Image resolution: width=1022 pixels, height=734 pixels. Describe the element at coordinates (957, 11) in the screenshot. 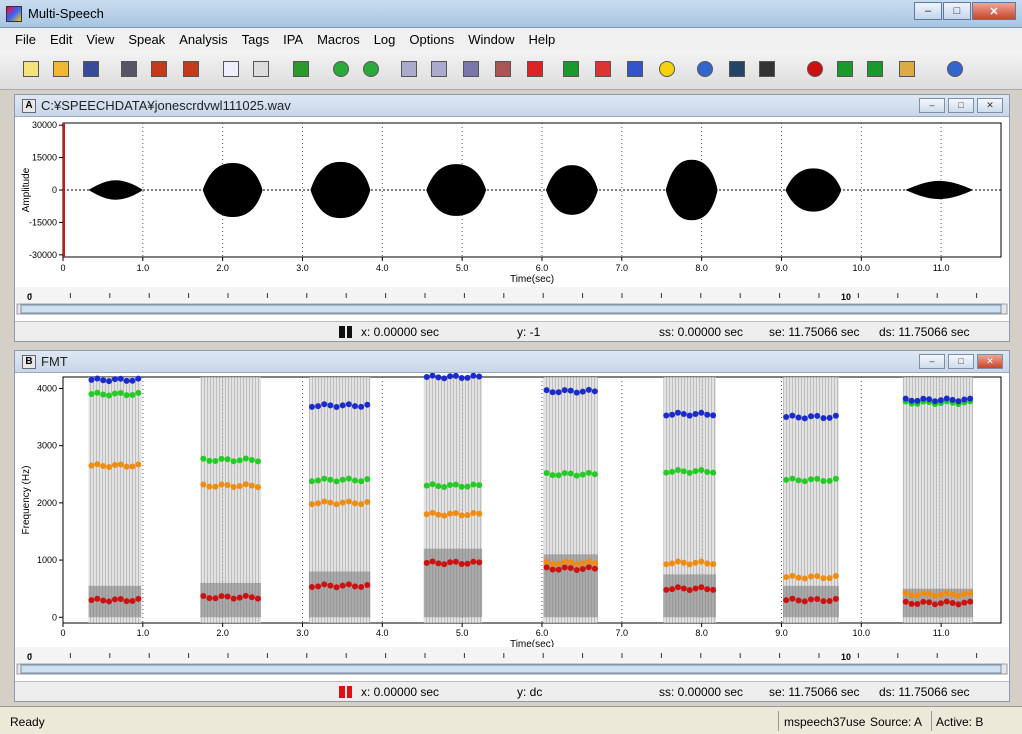

I see `maximize-button: □` at that location.